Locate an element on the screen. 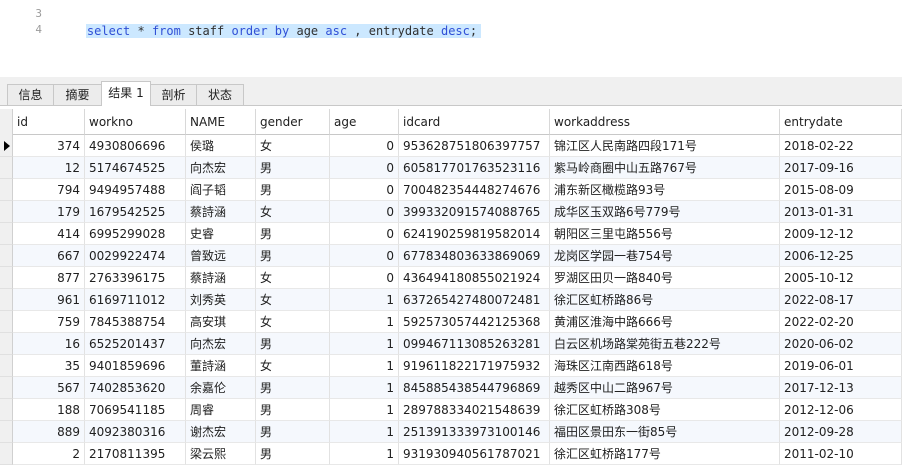 The image size is (902, 469). cell-idcard: 953628751806397757 is located at coordinates (474, 146).